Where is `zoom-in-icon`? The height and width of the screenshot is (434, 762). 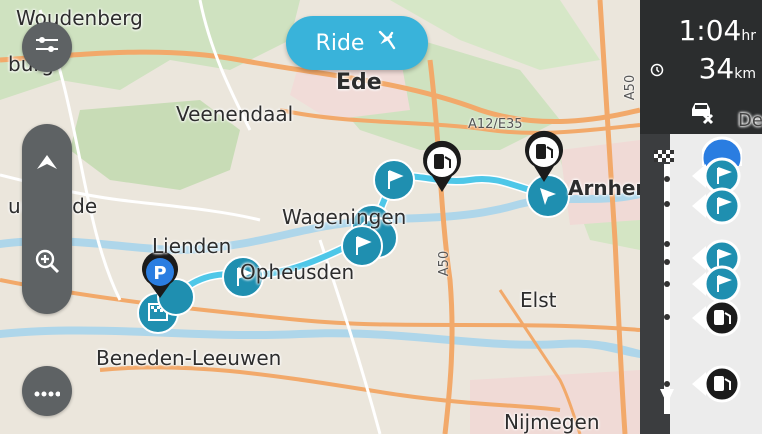 zoom-in-icon is located at coordinates (47, 263).